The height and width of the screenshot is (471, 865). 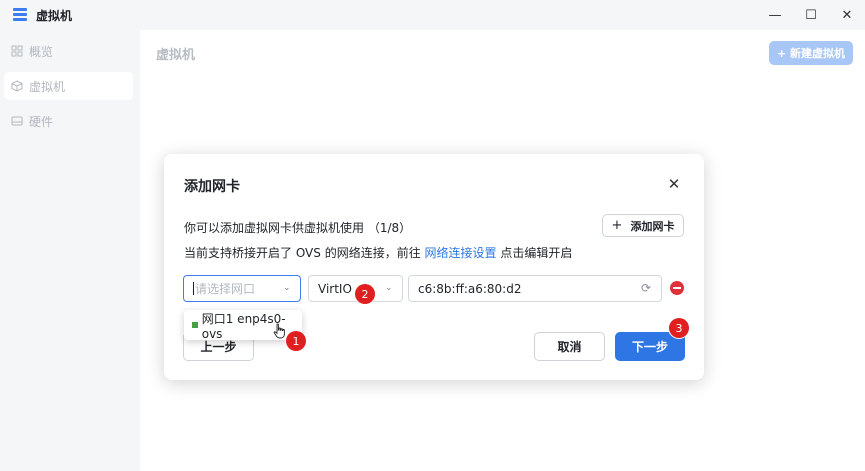 What do you see at coordinates (432, 15) in the screenshot?
I see `title-bar: 虚拟机 — ☐ ✕` at bounding box center [432, 15].